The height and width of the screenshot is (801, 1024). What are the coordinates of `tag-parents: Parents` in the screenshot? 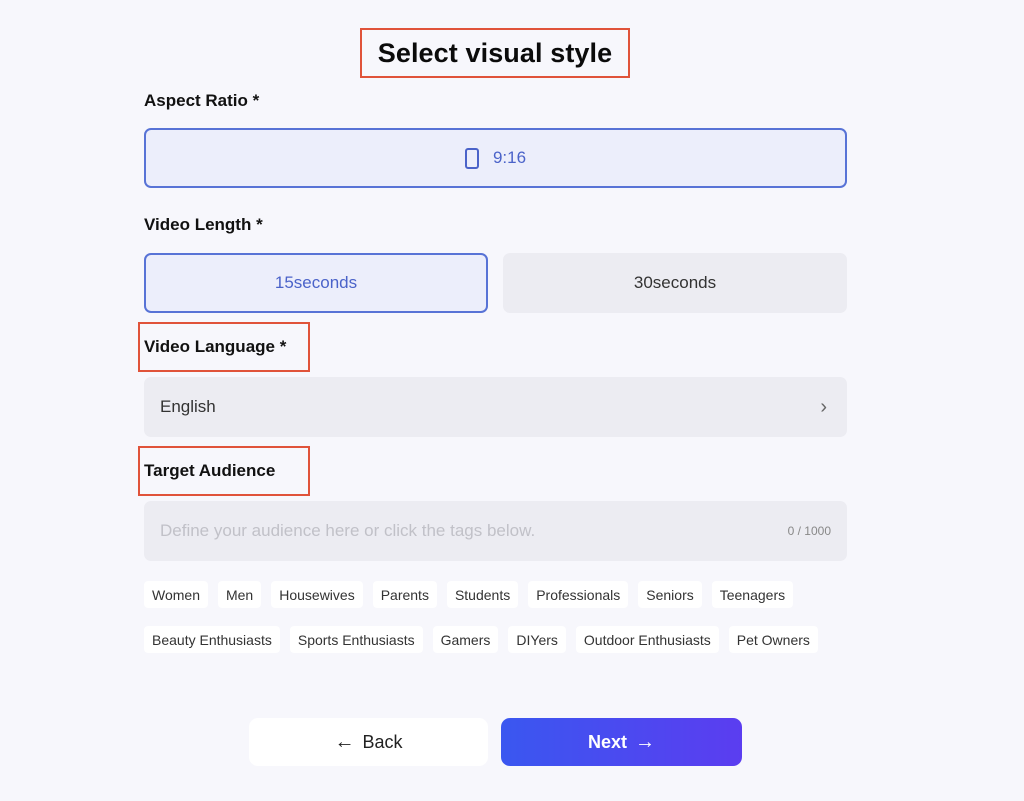 It's located at (404, 594).